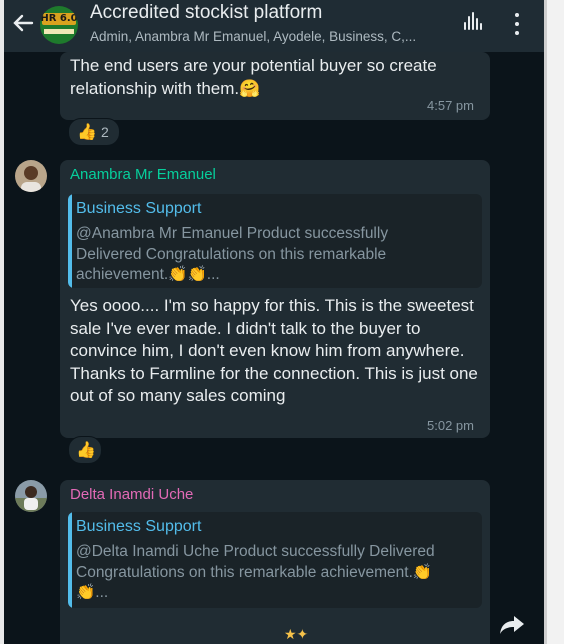 The width and height of the screenshot is (564, 644). What do you see at coordinates (59, 18) in the screenshot?
I see `group-logo-text: HR 6.0` at bounding box center [59, 18].